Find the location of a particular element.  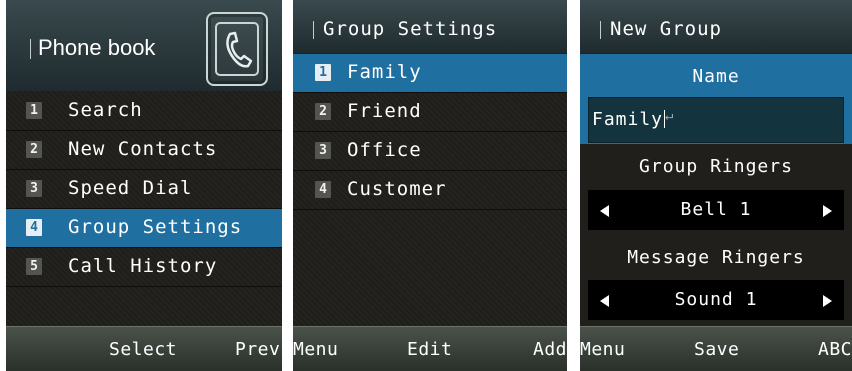

menu-item-search: 1 Search is located at coordinates (144, 111).